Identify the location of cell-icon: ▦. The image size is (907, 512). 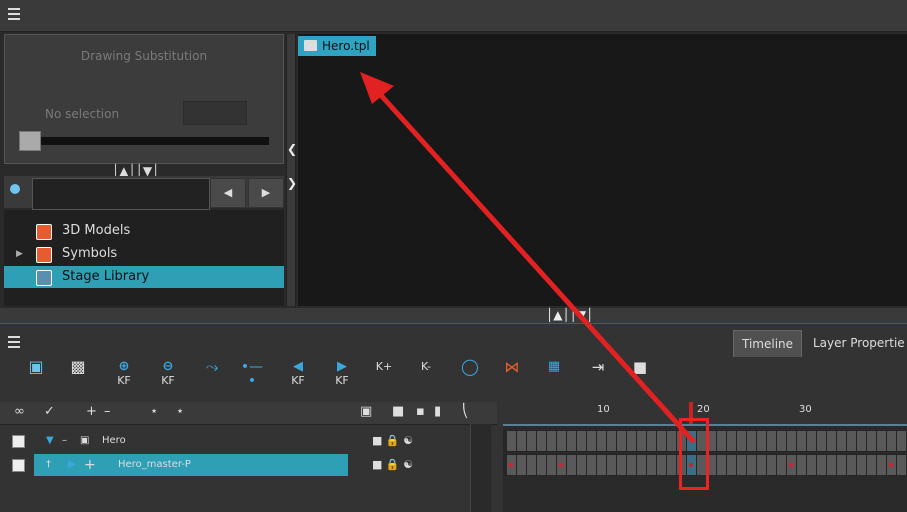
(554, 376).